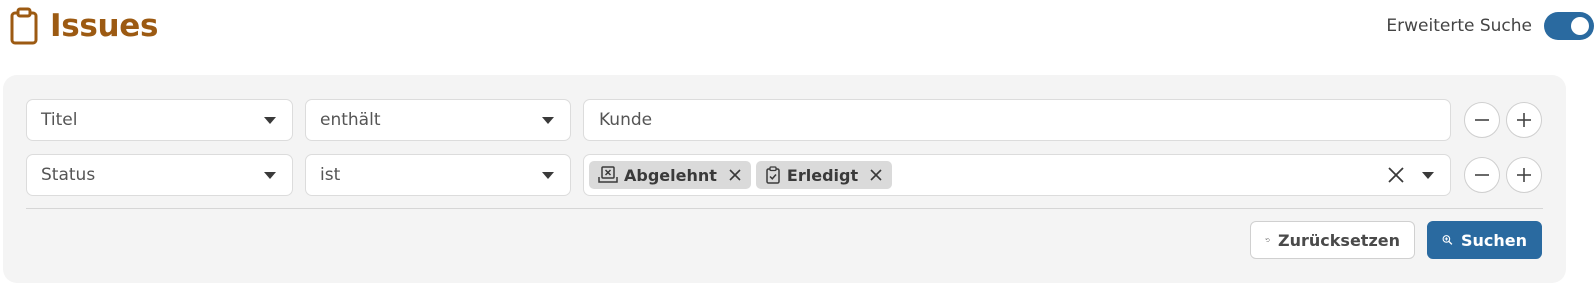 Image resolution: width=1594 pixels, height=293 pixels. What do you see at coordinates (1396, 175) in the screenshot?
I see `clear-all-icon` at bounding box center [1396, 175].